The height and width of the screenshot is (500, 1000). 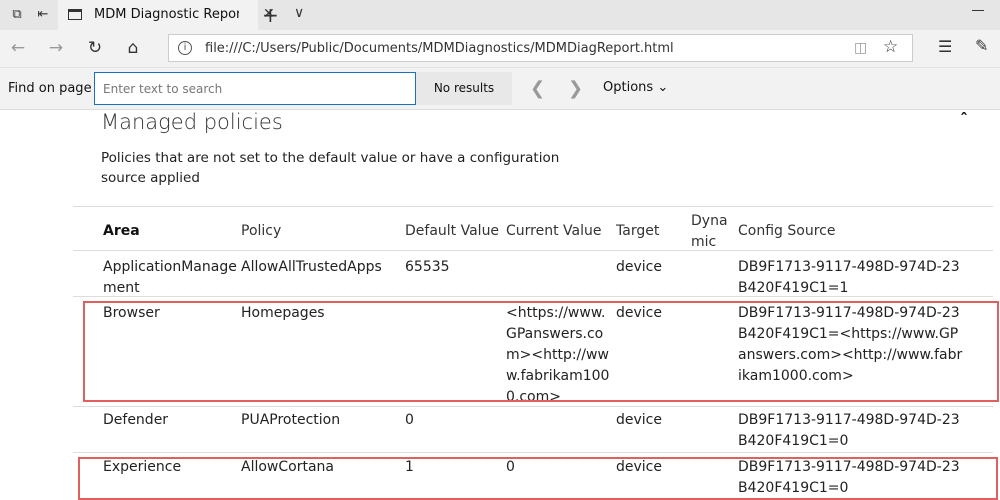 I want to click on section-title: Managed policies, so click(x=192, y=122).